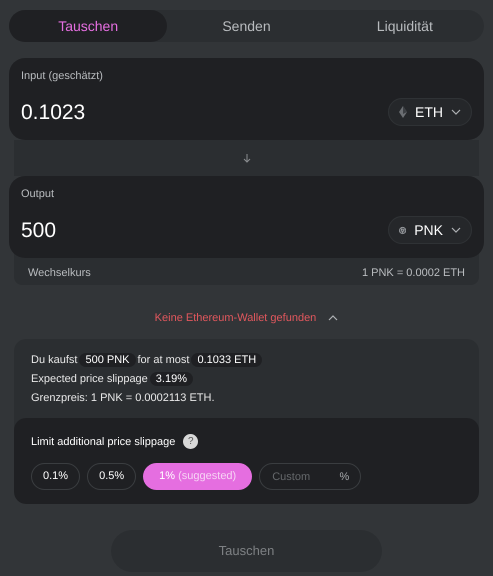  I want to click on percent-unit: %, so click(344, 477).